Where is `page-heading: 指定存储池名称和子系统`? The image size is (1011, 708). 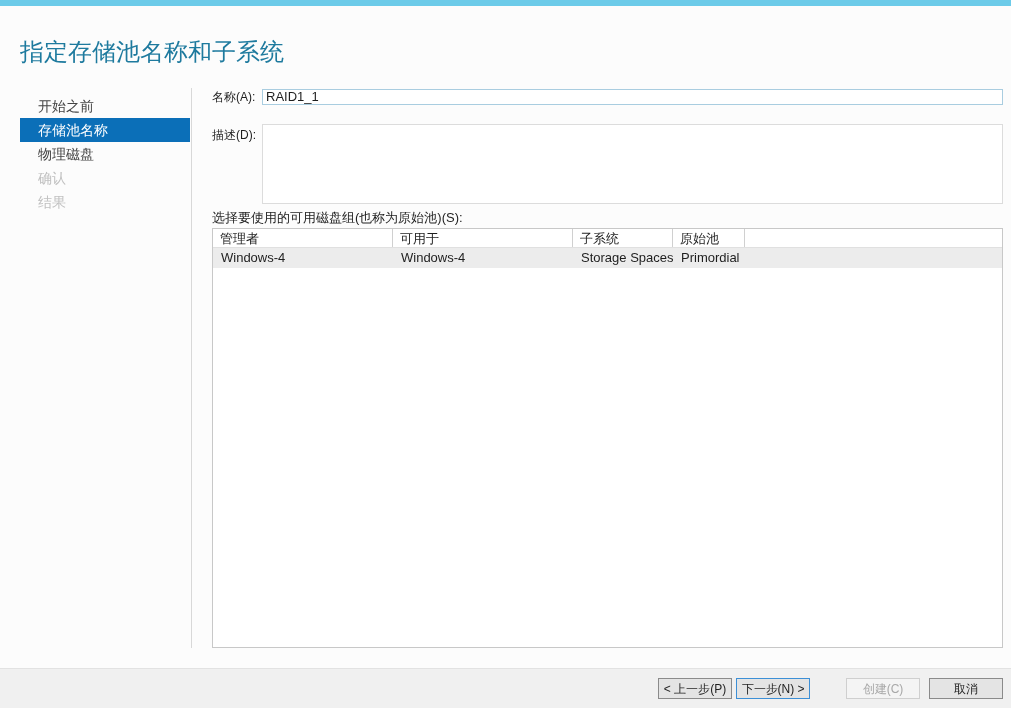
page-heading: 指定存储池名称和子系统 is located at coordinates (152, 52).